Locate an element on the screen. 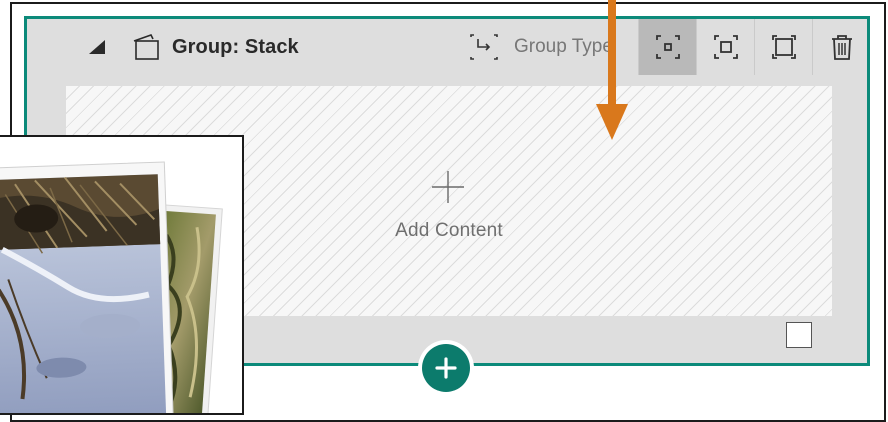 Image resolution: width=888 pixels, height=422 pixels. add-section-plus-icon is located at coordinates (446, 368).